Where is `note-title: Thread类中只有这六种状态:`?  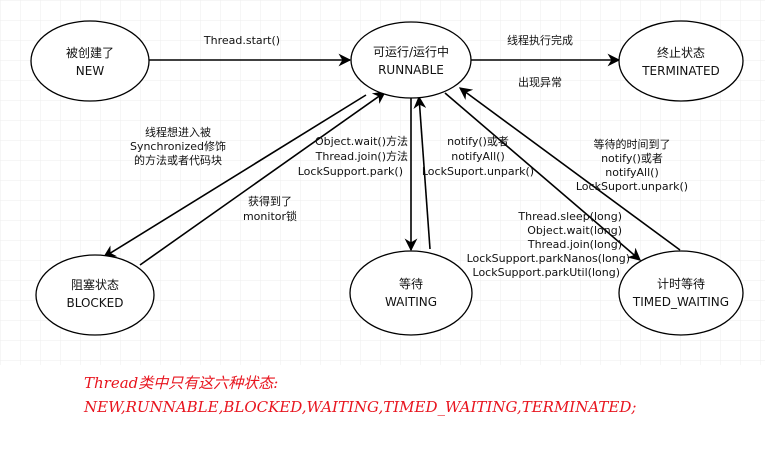
note-title: Thread类中只有这六种状态: is located at coordinates (181, 383).